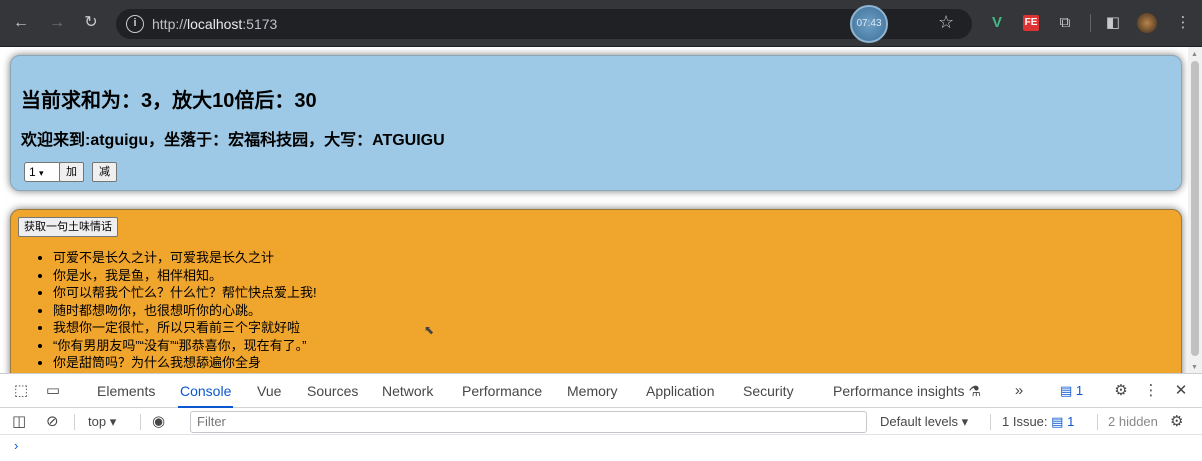  I want to click on list-item: 你是甜筒吗？为什么我想舔遍你全身, so click(185, 363).